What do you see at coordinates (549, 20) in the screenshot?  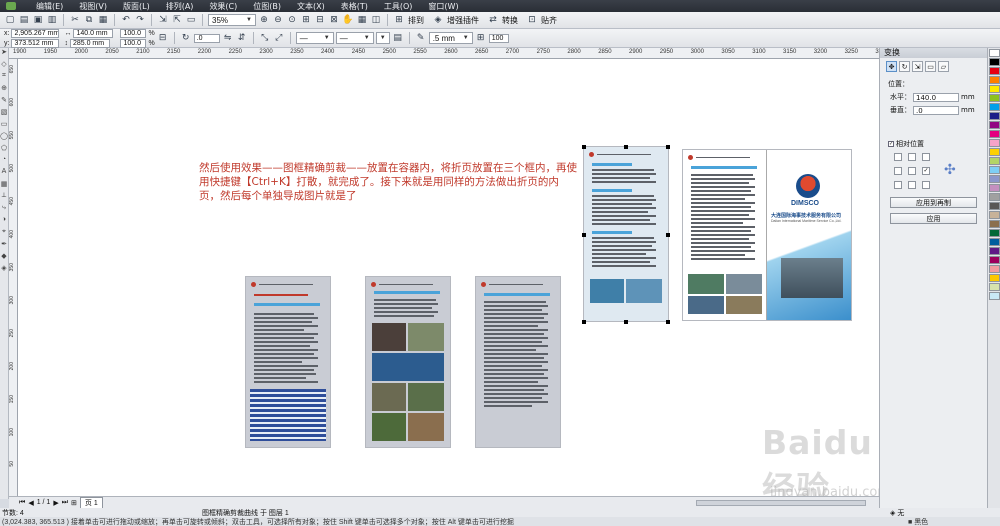 I see `snap-label: 贴齐` at bounding box center [549, 20].